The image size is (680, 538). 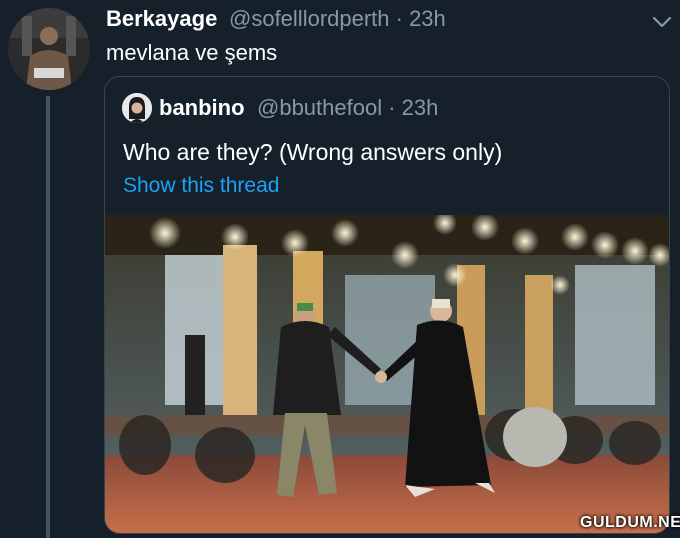 I want to click on author-handle-time: @sofelllordperth · 23h, so click(x=337, y=19).